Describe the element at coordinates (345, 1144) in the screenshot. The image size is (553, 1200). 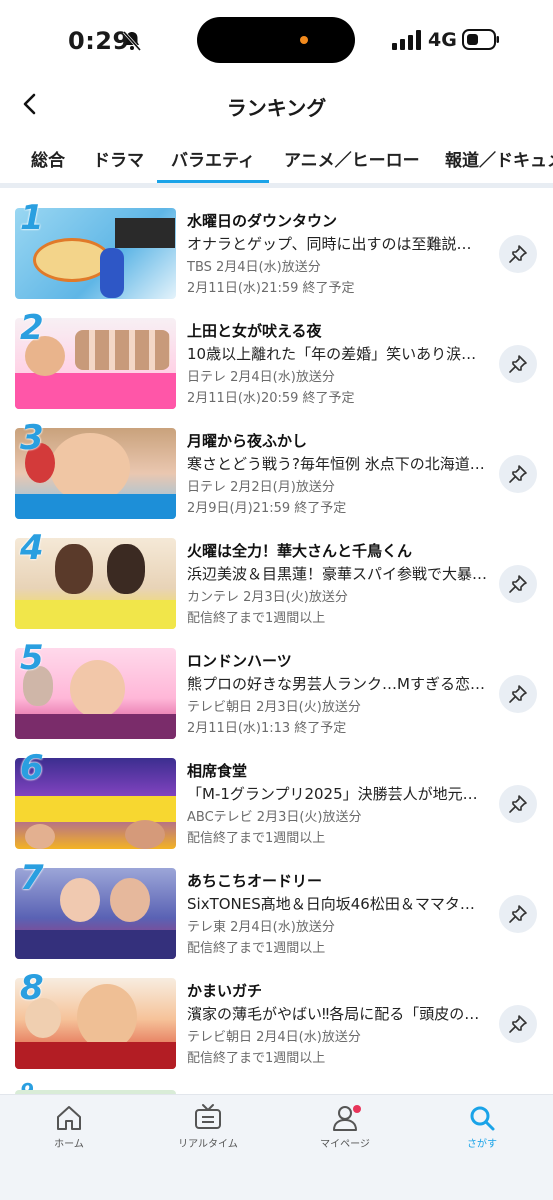
I see `nav-label: マイページ` at that location.